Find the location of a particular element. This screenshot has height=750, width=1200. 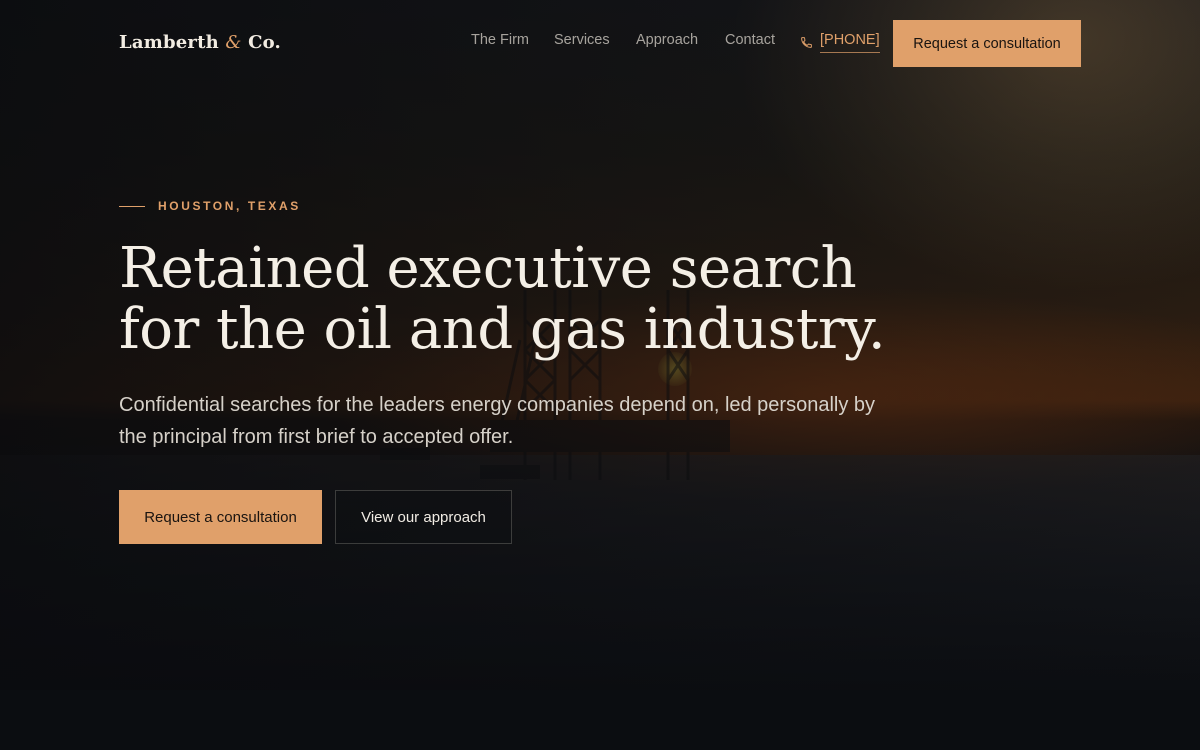

eyebrow-rule is located at coordinates (132, 206).